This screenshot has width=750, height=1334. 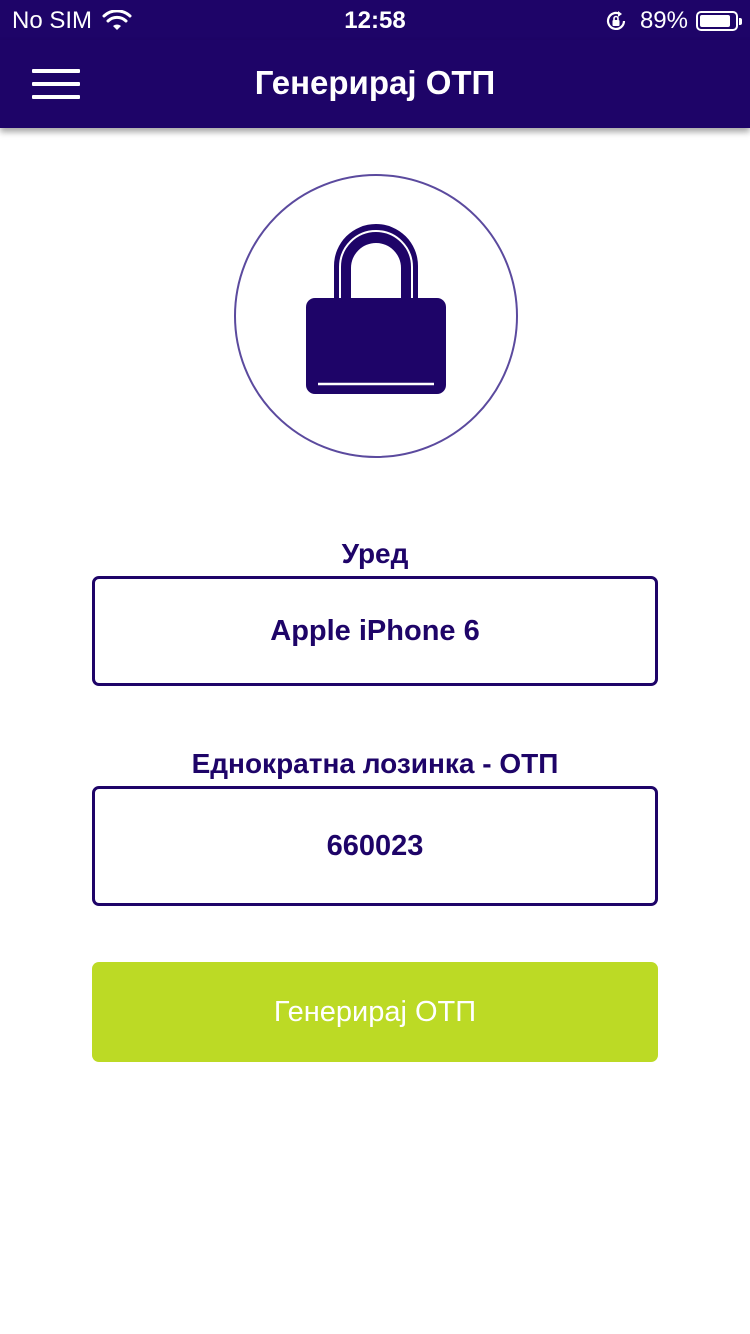 What do you see at coordinates (375, 553) in the screenshot?
I see `device-label: Уред` at bounding box center [375, 553].